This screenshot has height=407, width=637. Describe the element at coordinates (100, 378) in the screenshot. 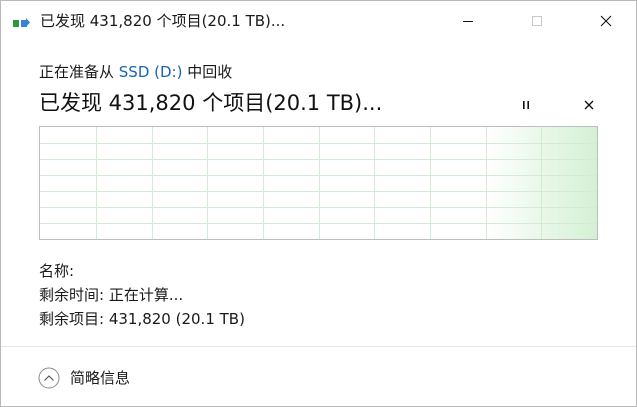

I see `fewer-details-label: 简略信息` at that location.